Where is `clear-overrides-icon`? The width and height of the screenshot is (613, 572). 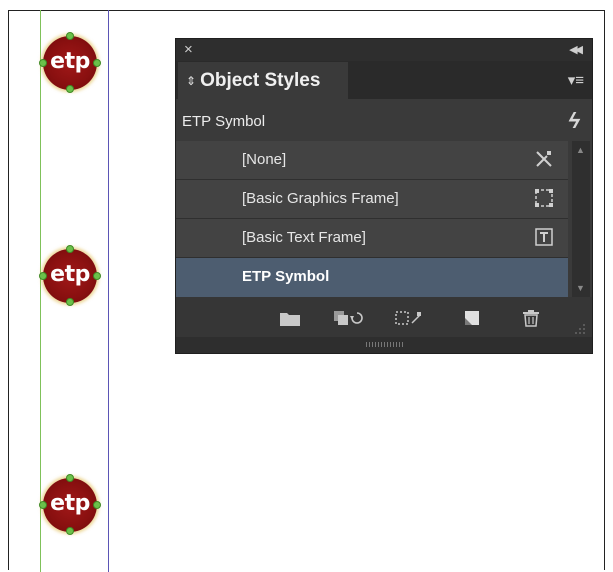
clear-overrides-icon is located at coordinates (348, 318).